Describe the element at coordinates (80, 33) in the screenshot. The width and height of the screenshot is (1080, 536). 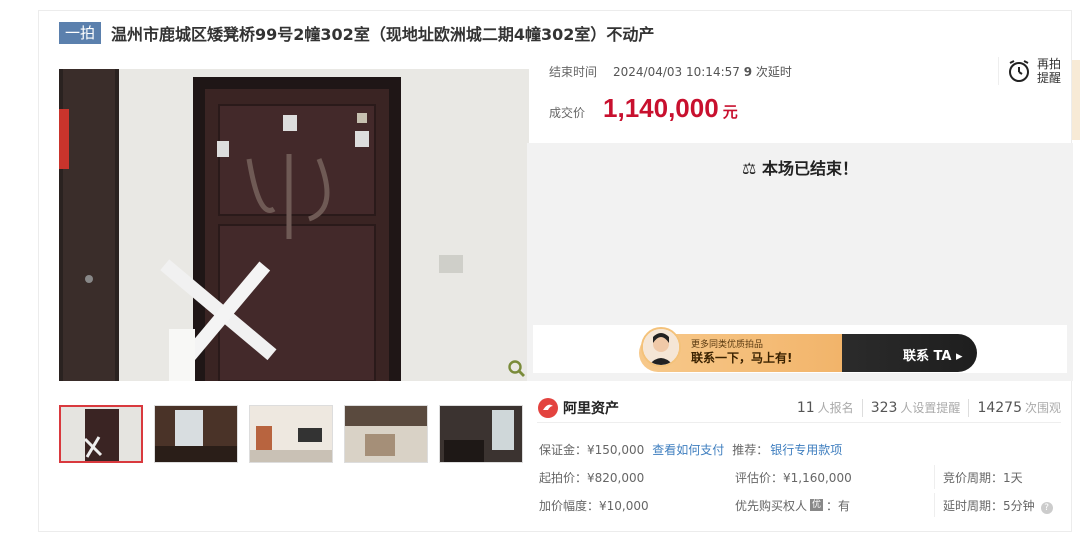
I see `round-badge: 一拍` at that location.